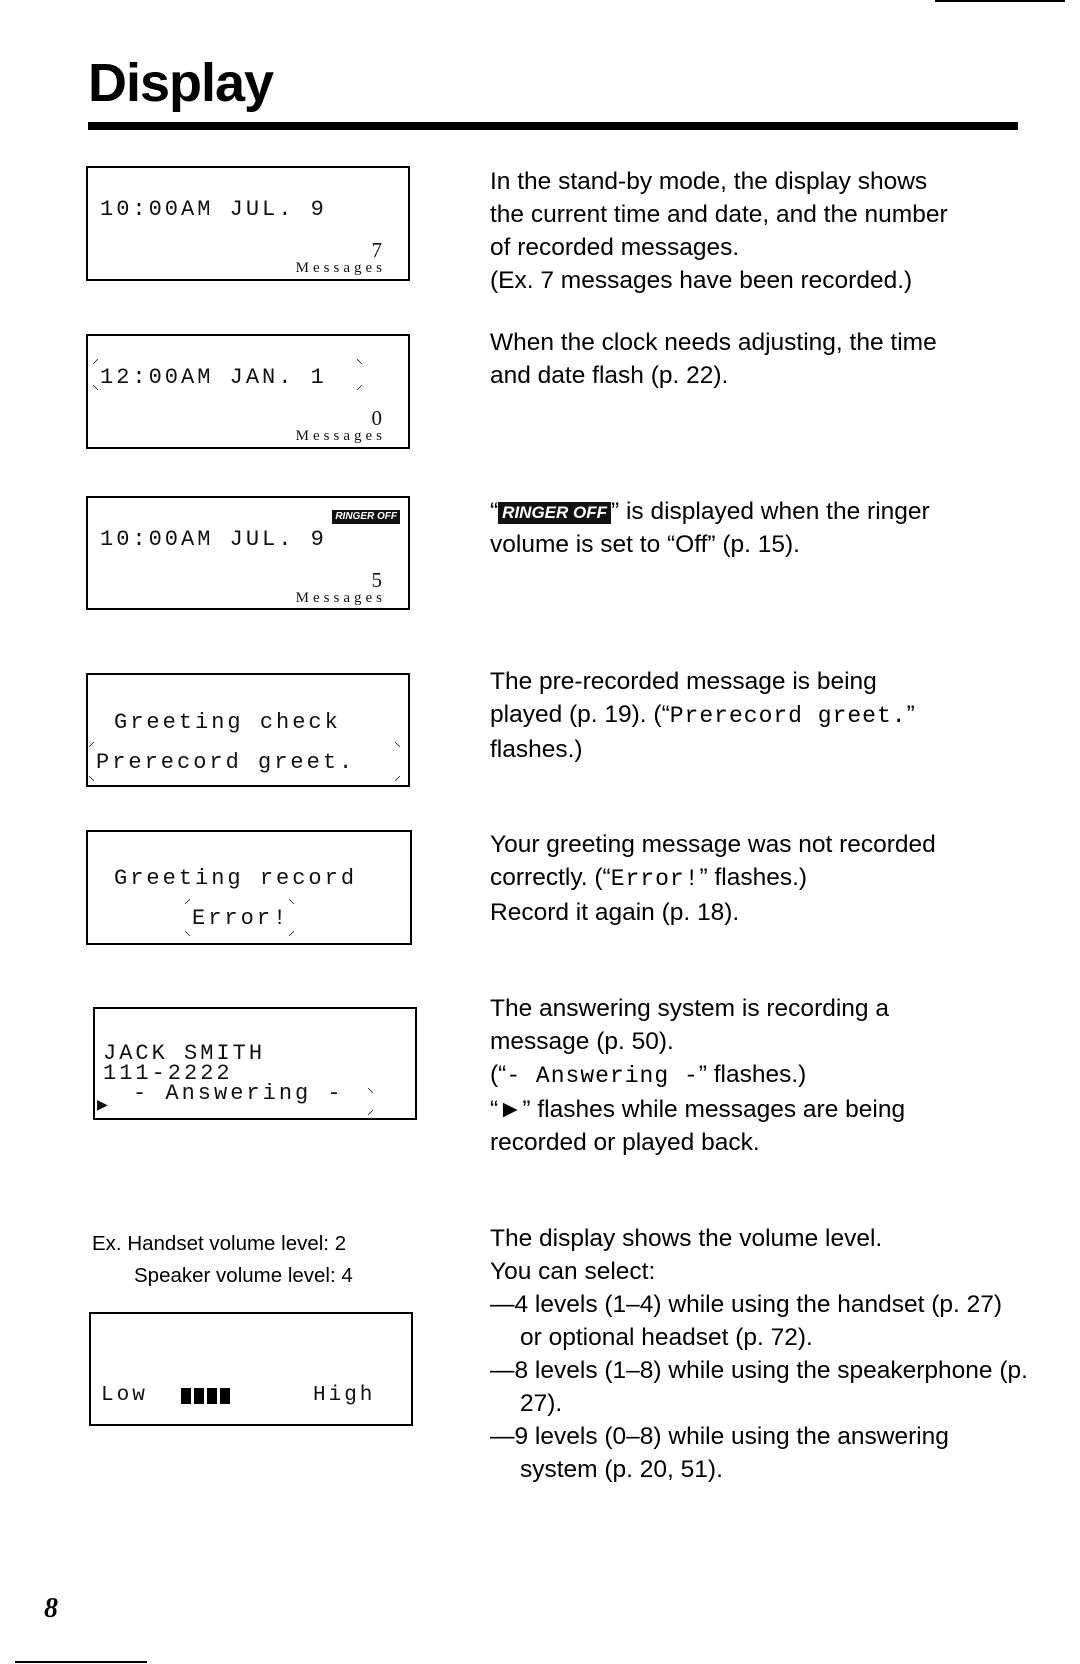 This screenshot has height=1664, width=1080. I want to click on desc-line: In the stand-by mode, the display shows, so click(709, 181).